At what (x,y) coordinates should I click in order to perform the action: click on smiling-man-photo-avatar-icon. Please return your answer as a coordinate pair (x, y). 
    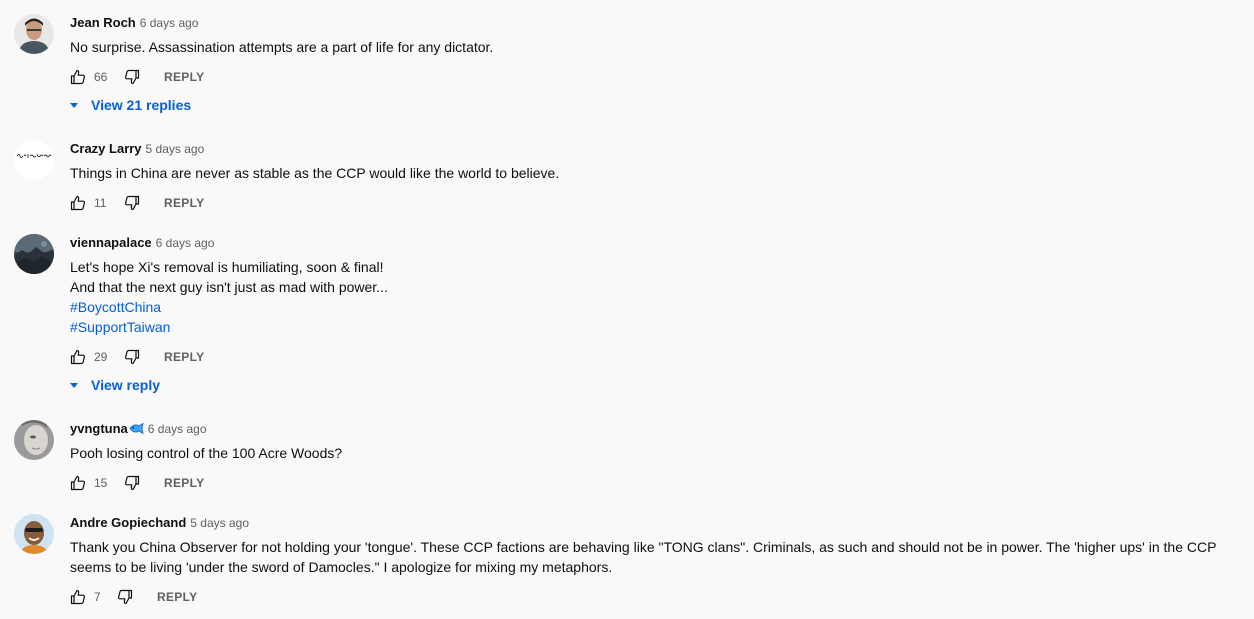
    Looking at the image, I should click on (34, 534).